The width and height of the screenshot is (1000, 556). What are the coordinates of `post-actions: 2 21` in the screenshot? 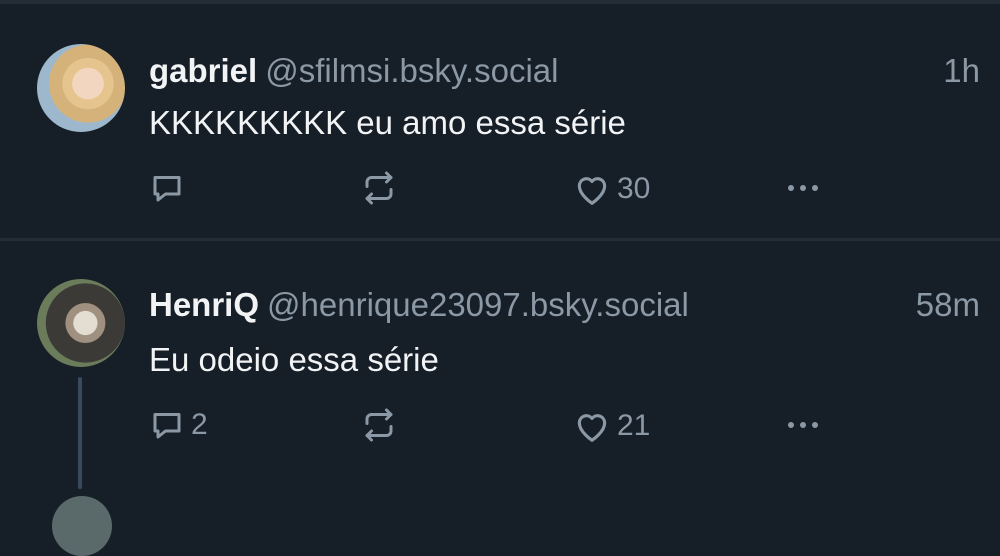 It's located at (499, 427).